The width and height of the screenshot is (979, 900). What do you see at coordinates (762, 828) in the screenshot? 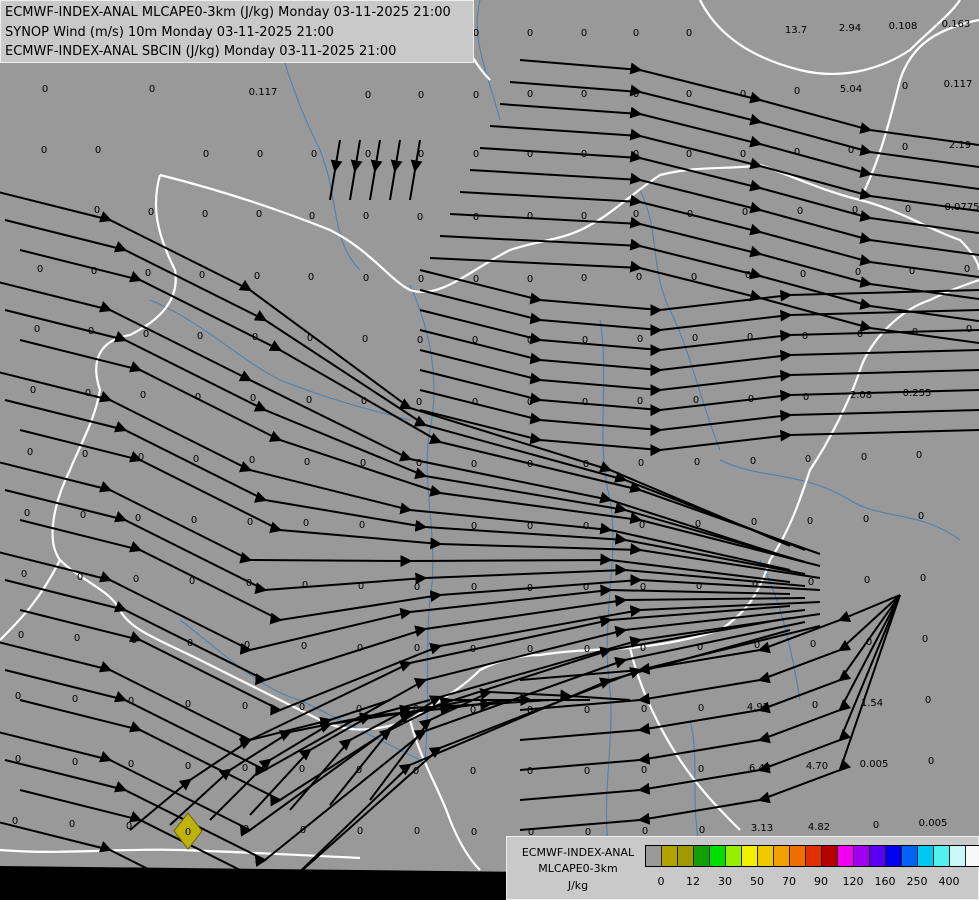
I see `cape-value-label: 3.13` at bounding box center [762, 828].